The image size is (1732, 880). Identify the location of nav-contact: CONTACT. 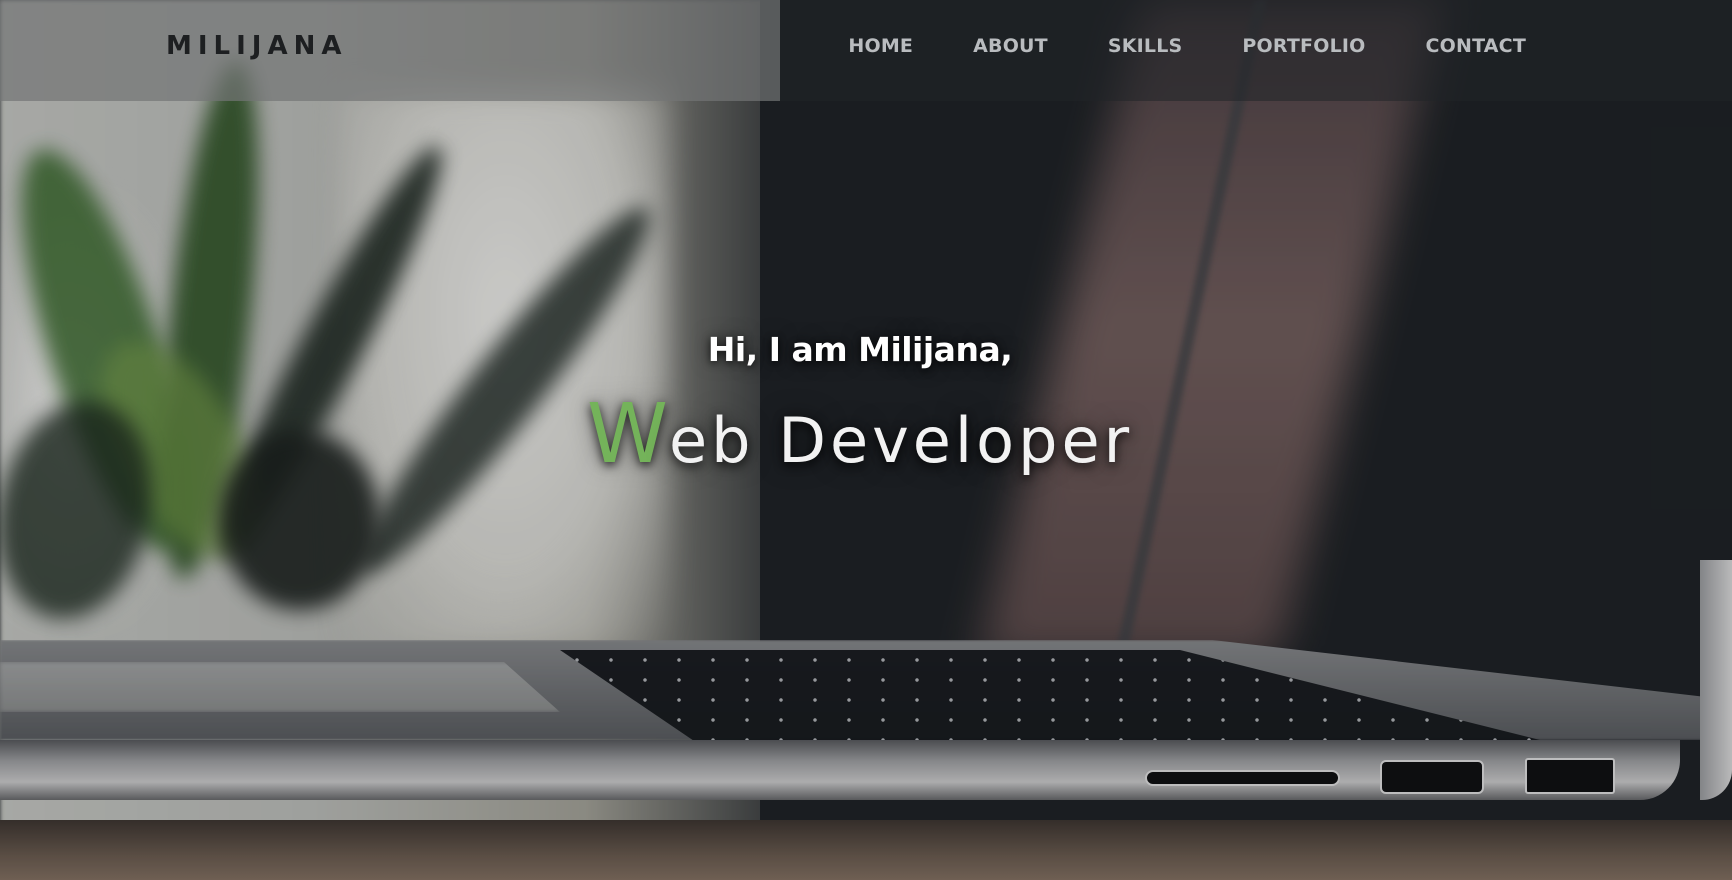
(1476, 46).